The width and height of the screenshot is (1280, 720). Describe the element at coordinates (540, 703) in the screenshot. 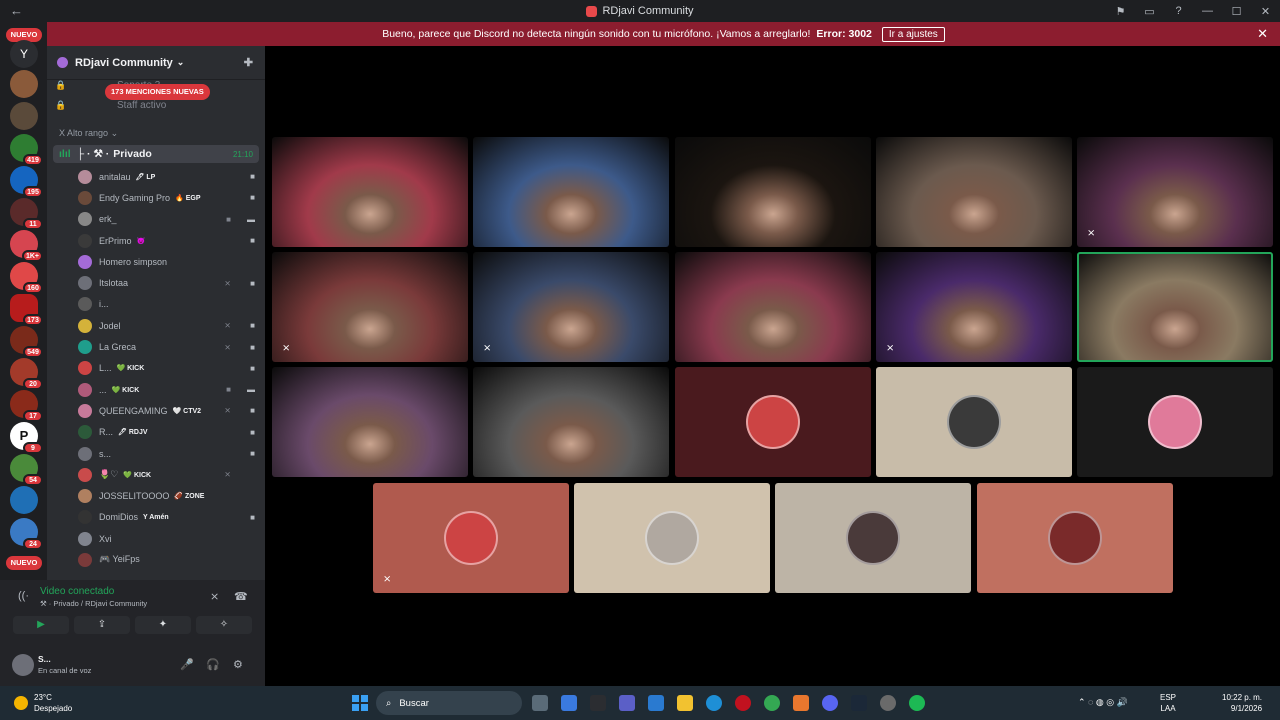

I see `task-view-icon` at that location.